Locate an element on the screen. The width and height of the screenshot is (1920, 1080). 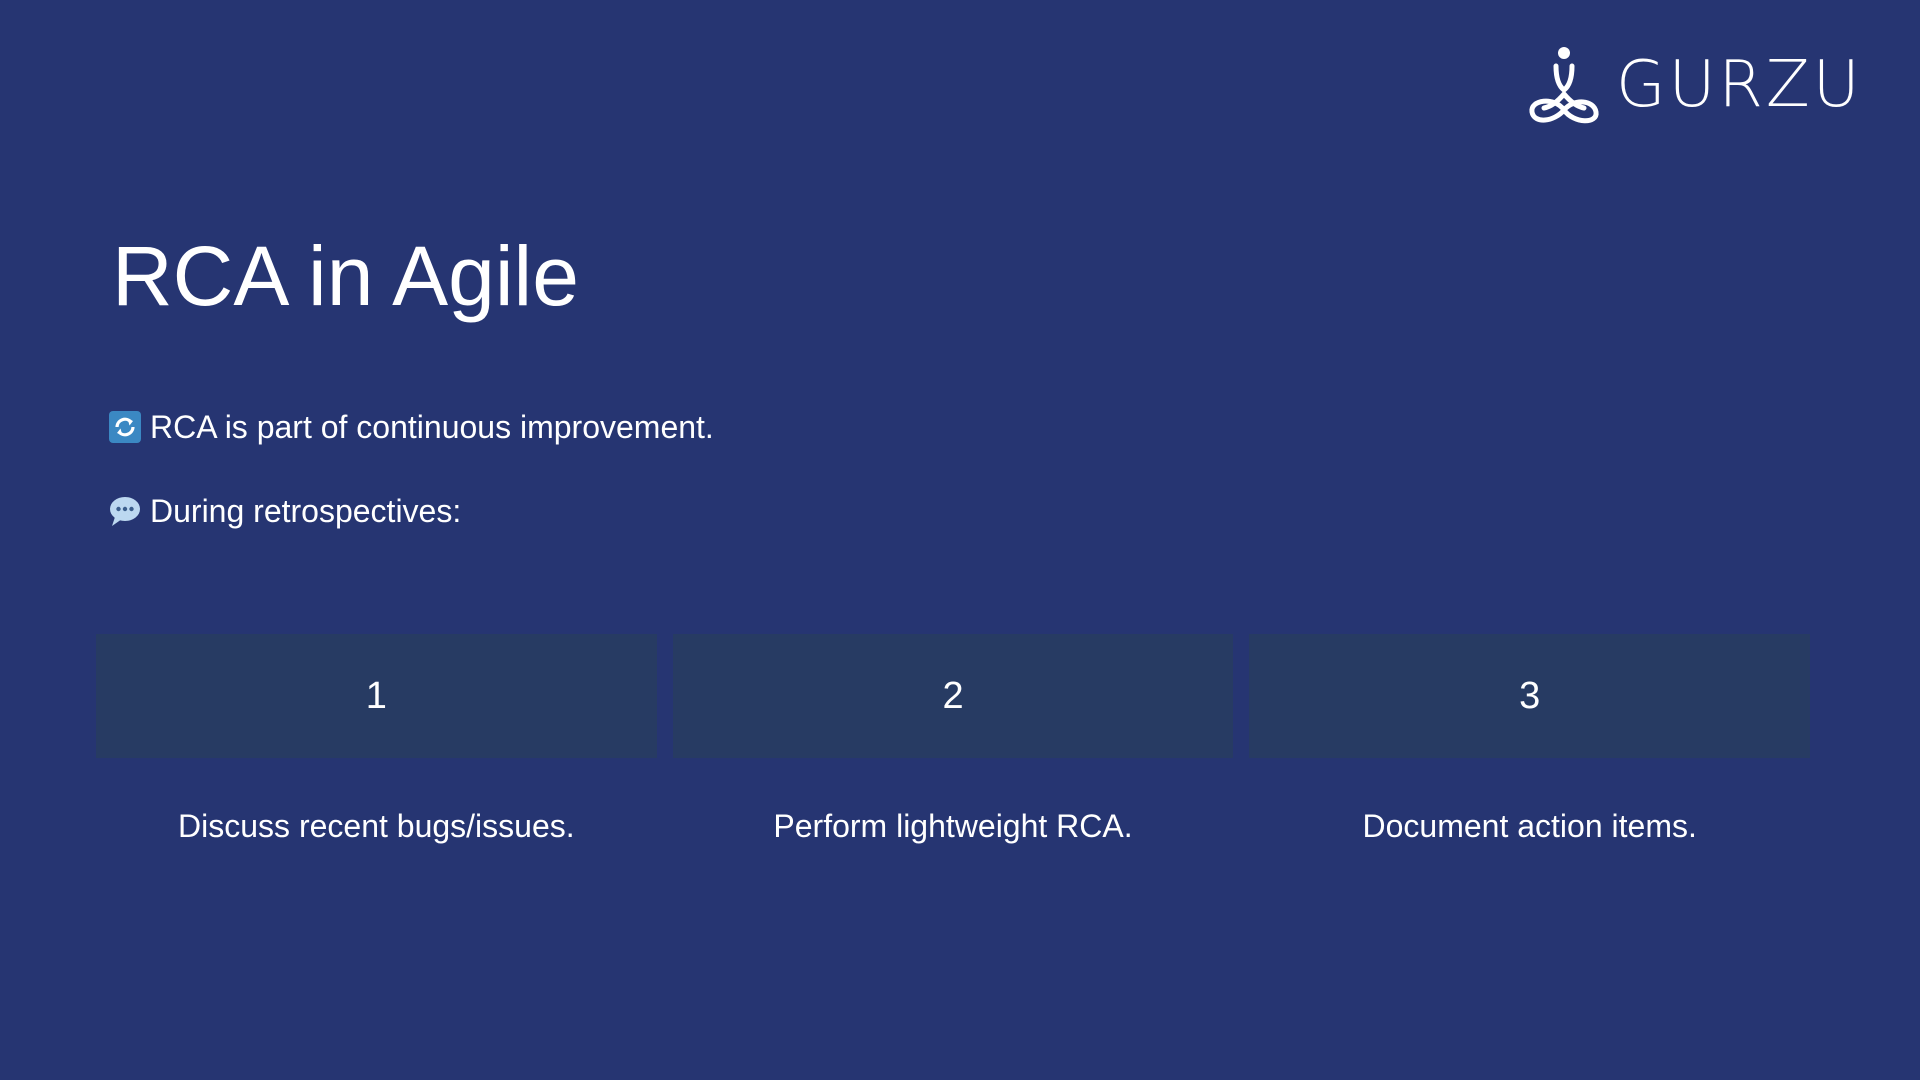
bullet-text: During retrospectives: is located at coordinates (306, 511).